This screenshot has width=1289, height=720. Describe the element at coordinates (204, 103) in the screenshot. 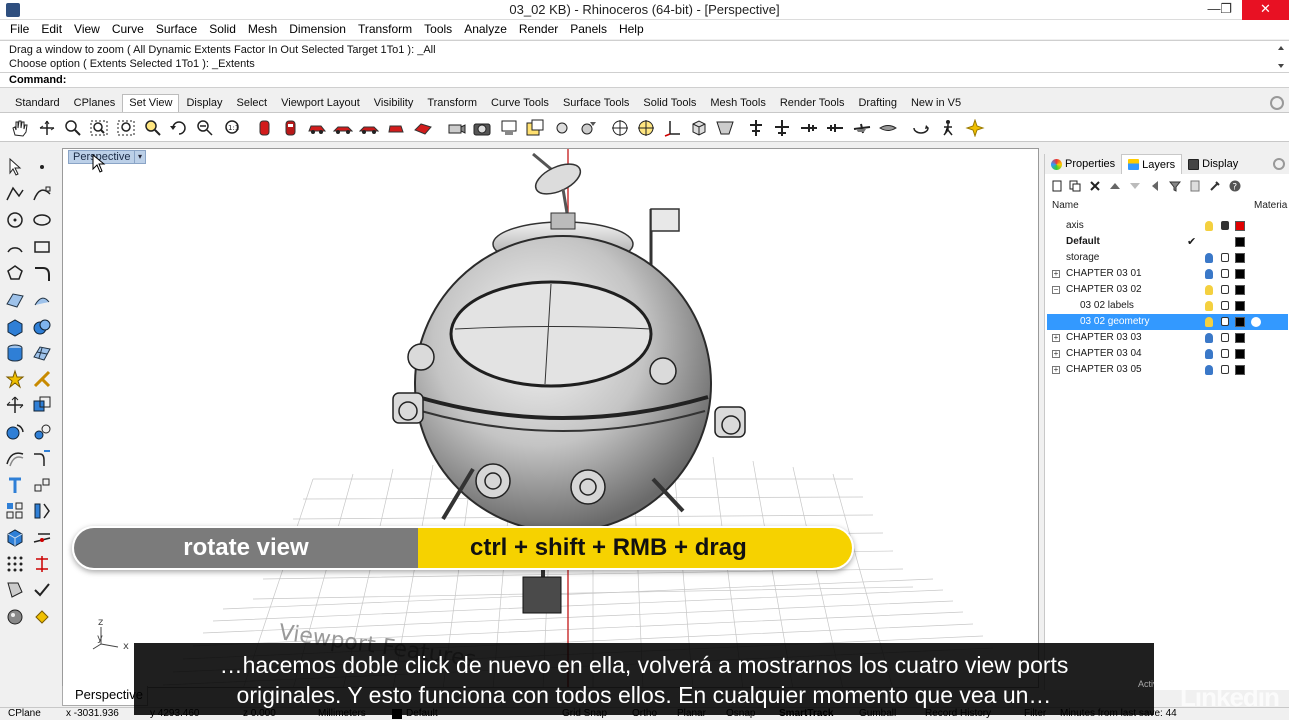

I see `tab-display: Display` at that location.